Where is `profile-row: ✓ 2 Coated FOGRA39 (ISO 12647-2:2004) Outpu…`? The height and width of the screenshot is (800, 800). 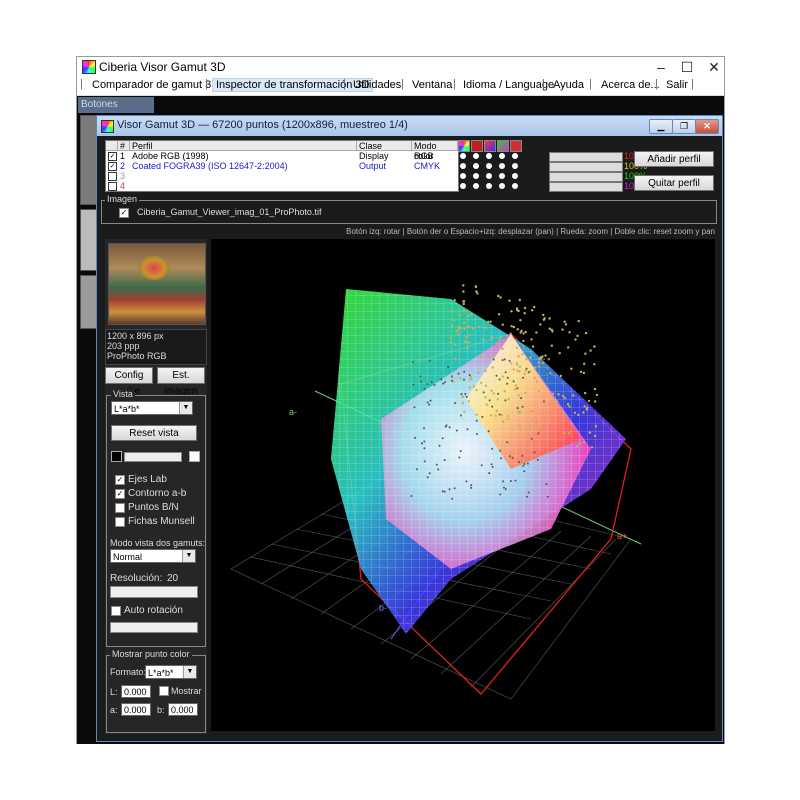
profile-row: ✓ 2 Coated FOGRA39 (ISO 12647-2:2004) Outpu… is located at coordinates (282, 166).